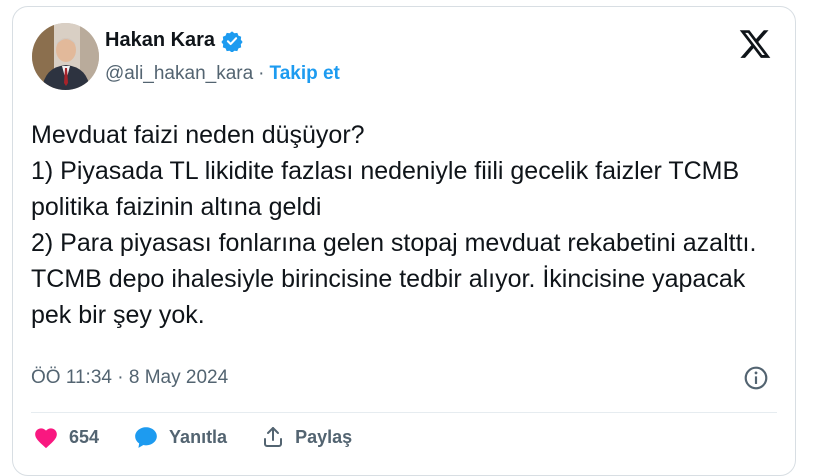 This screenshot has height=476, width=820. Describe the element at coordinates (179, 74) in the screenshot. I see `author-handle: @ali_hakan_kara` at that location.